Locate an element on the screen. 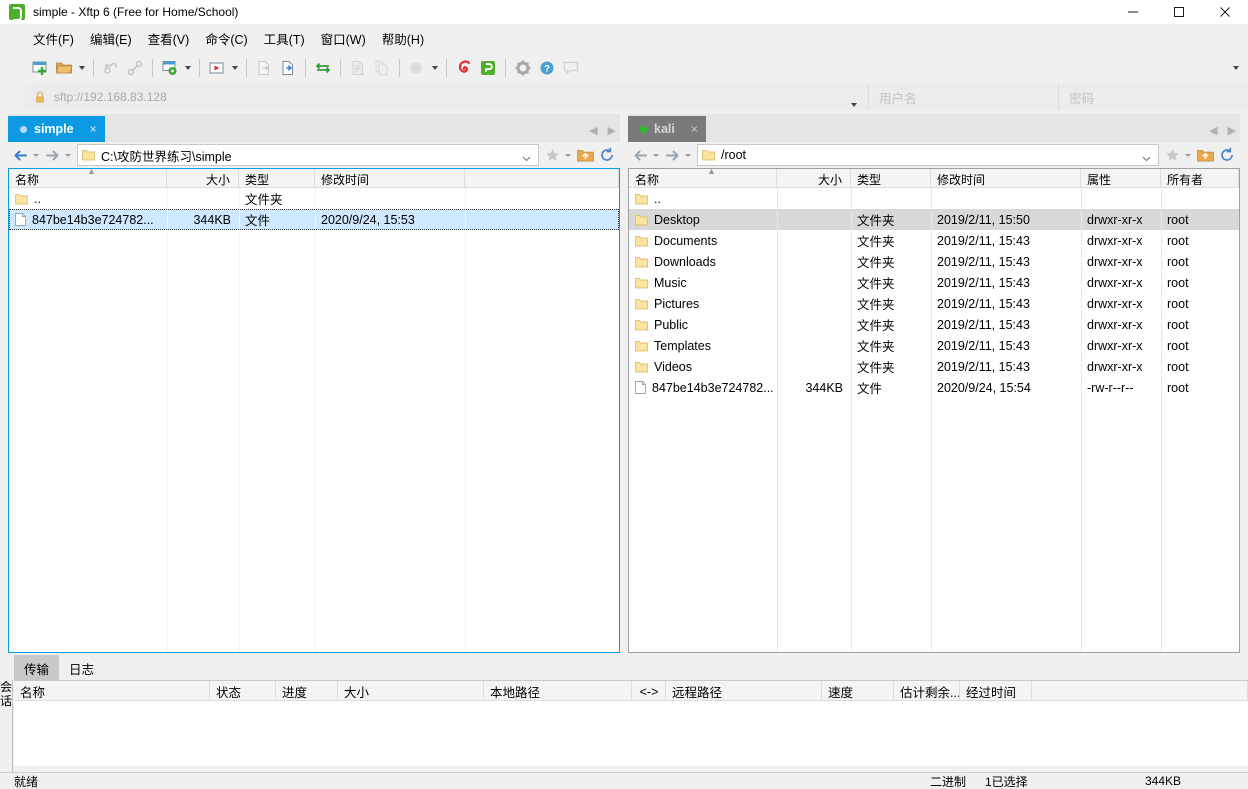 The width and height of the screenshot is (1248, 789). sync-browsing-icon is located at coordinates (323, 68).